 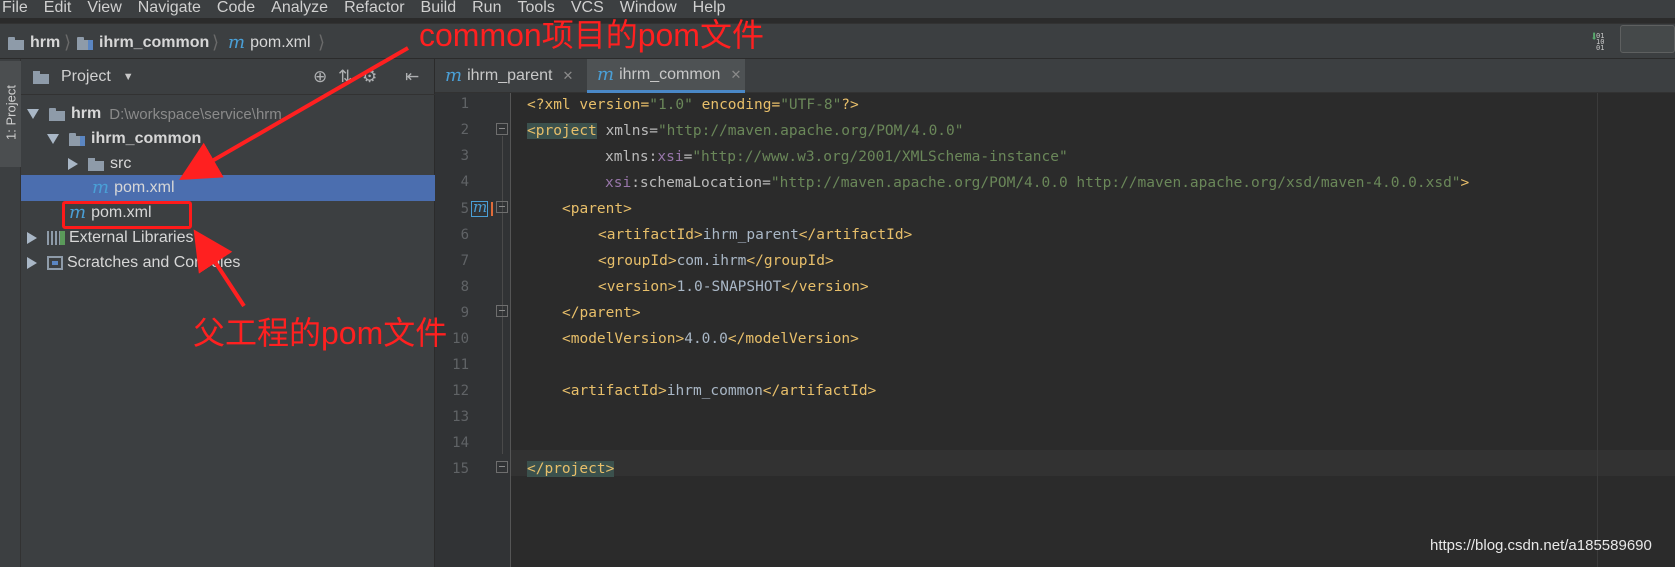 I want to click on annotation-arrows, so click(x=294, y=177).